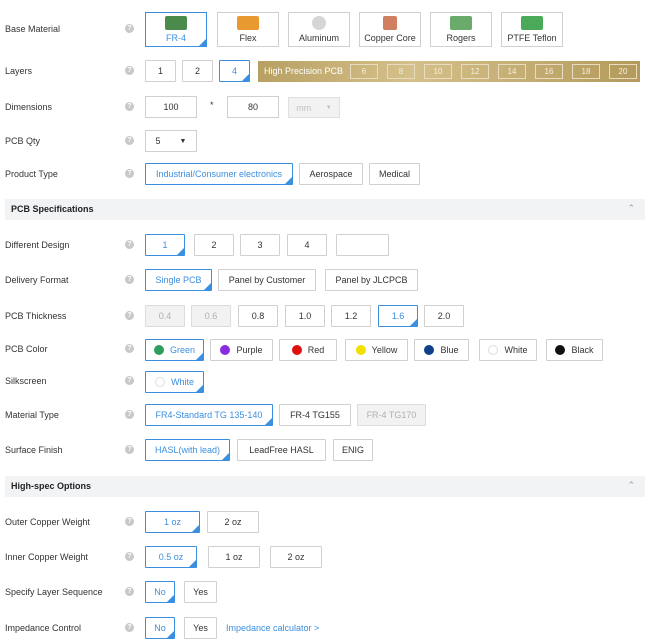 The image size is (652, 641). What do you see at coordinates (36, 316) in the screenshot?
I see `pcb-thickness-label: PCB Thickness` at bounding box center [36, 316].